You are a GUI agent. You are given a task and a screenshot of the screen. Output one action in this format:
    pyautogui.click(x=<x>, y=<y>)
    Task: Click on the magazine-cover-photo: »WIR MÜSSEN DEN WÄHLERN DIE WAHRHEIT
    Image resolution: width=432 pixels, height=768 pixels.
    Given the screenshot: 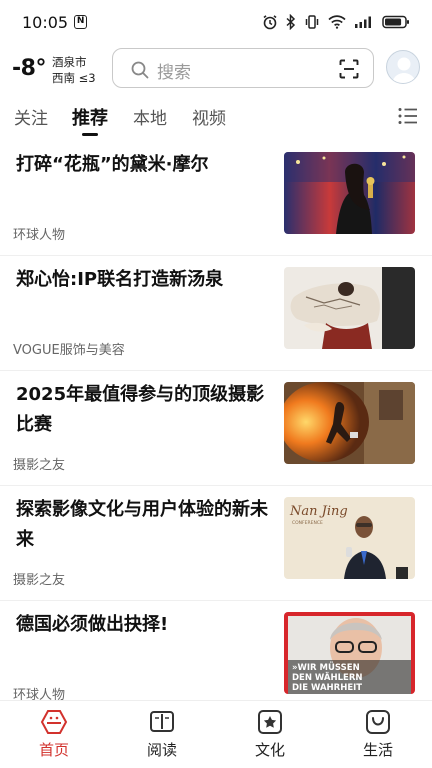 What is the action you would take?
    pyautogui.click(x=349, y=653)
    